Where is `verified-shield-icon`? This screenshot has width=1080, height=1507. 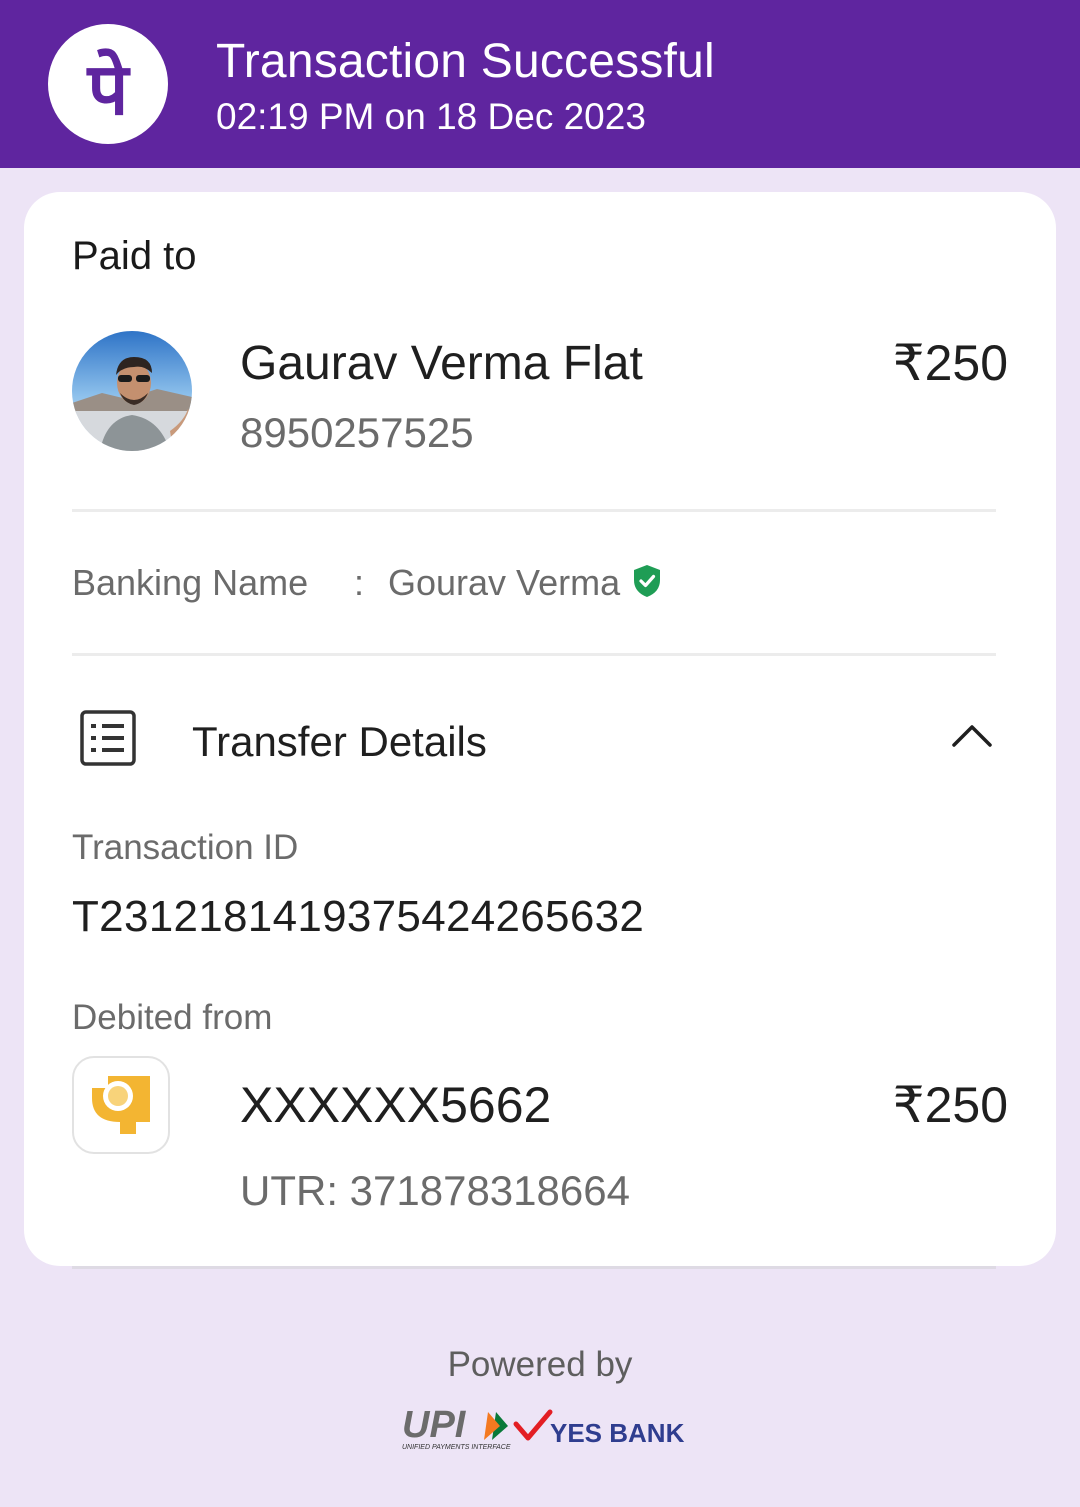
verified-shield-icon is located at coordinates (647, 583).